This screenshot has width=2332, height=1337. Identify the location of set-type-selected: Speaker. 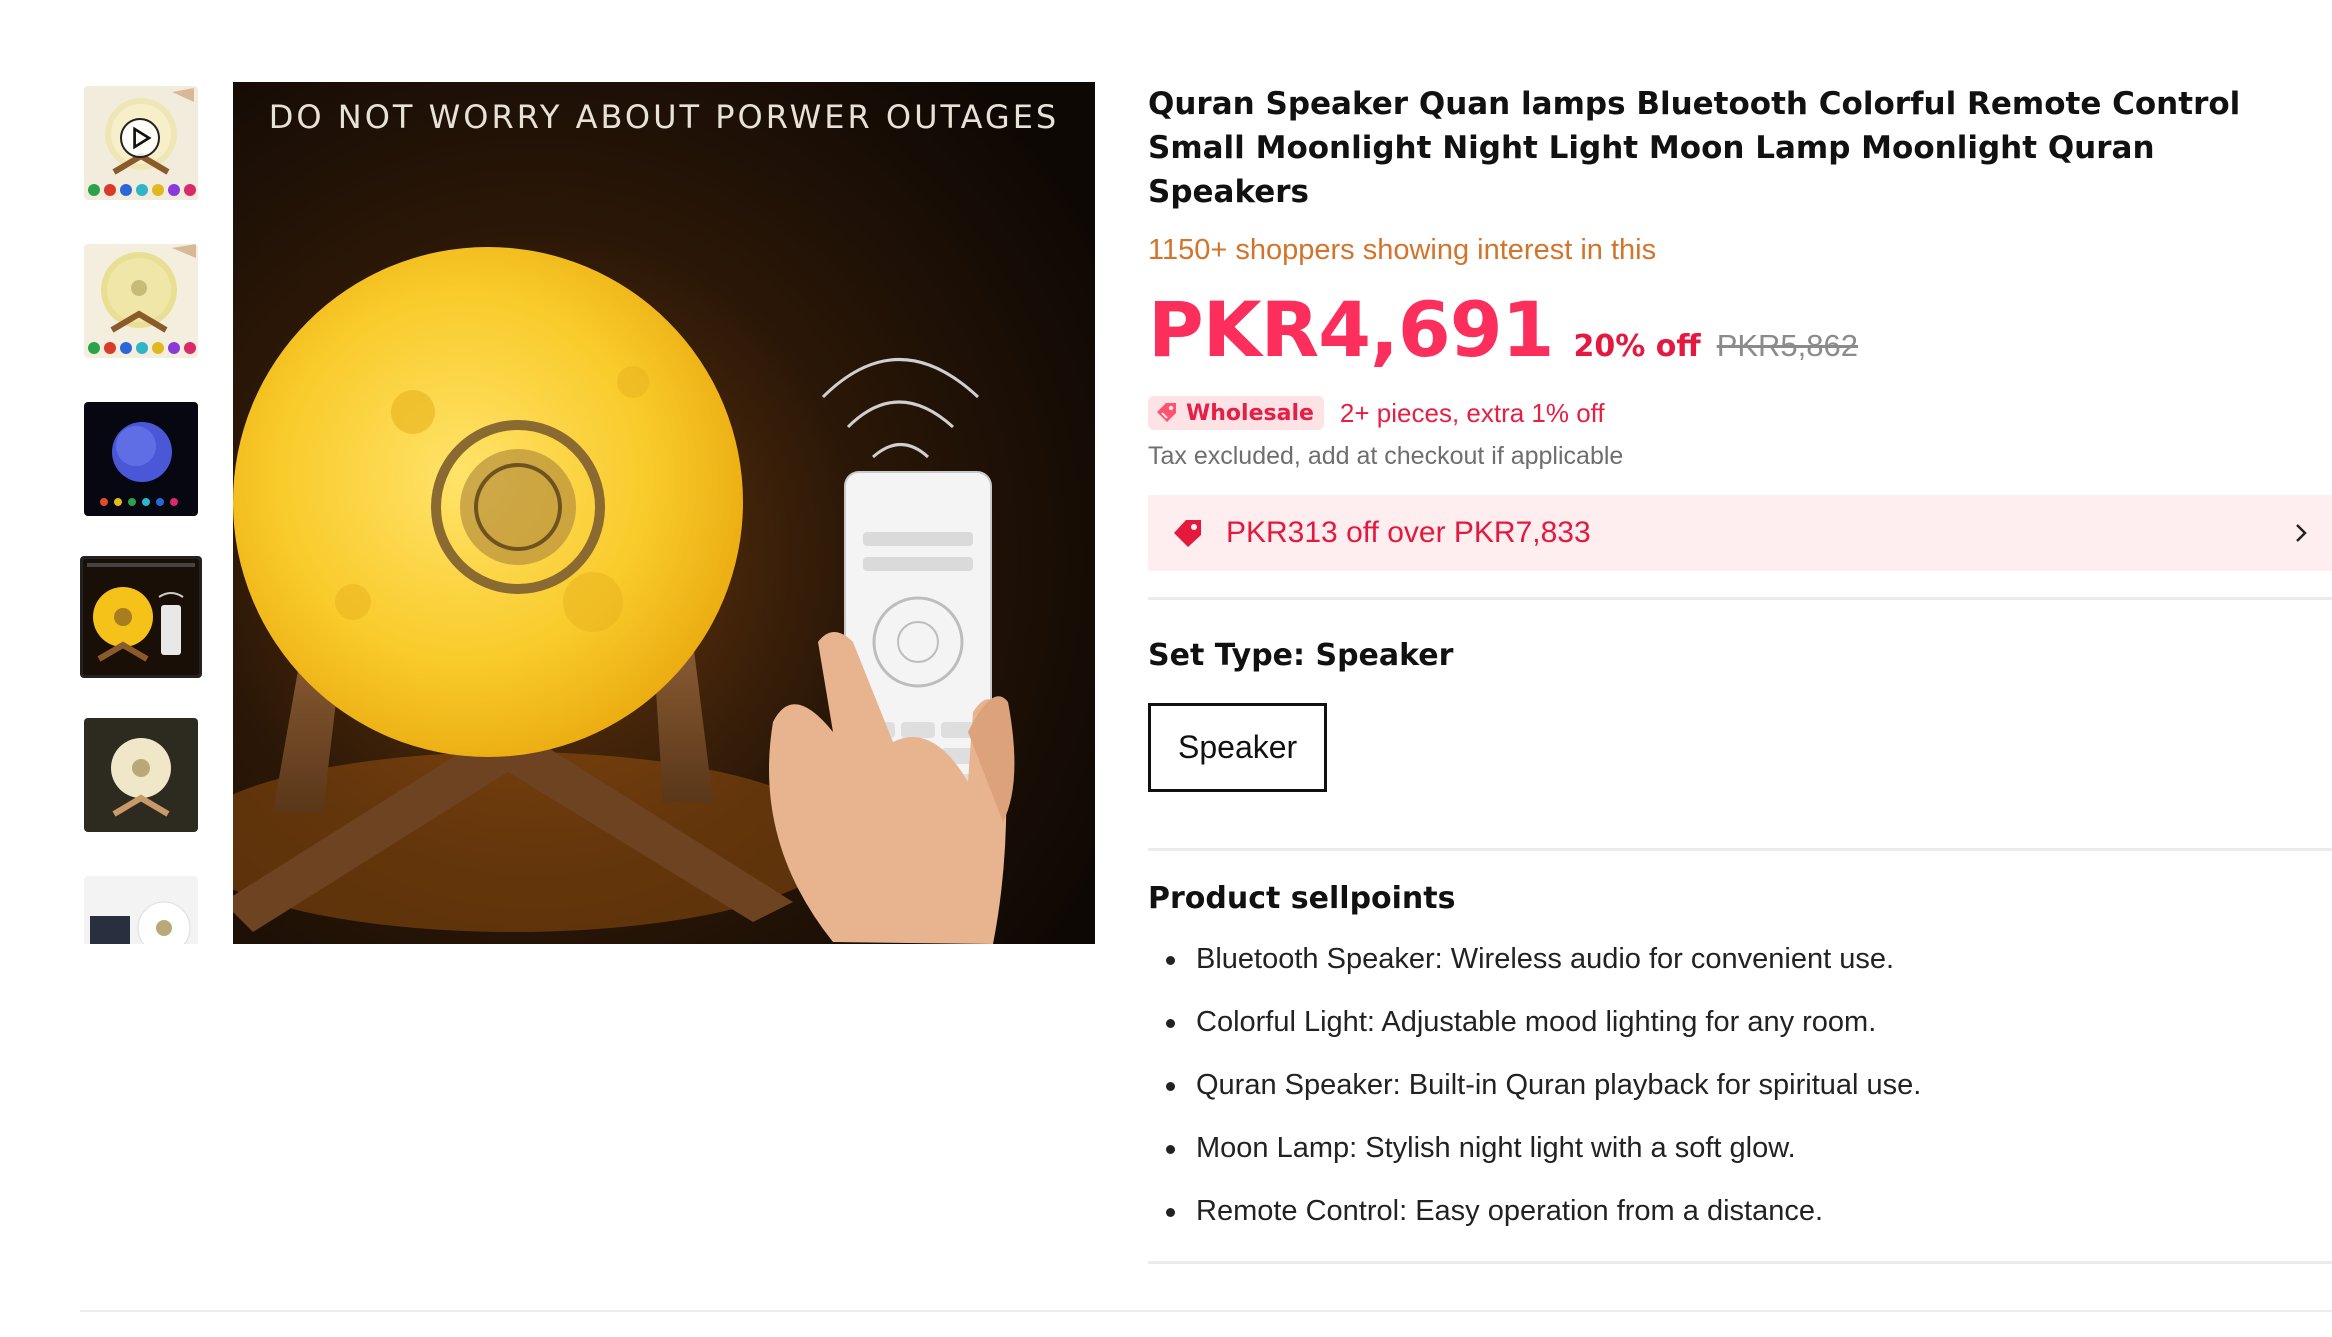
(1384, 655).